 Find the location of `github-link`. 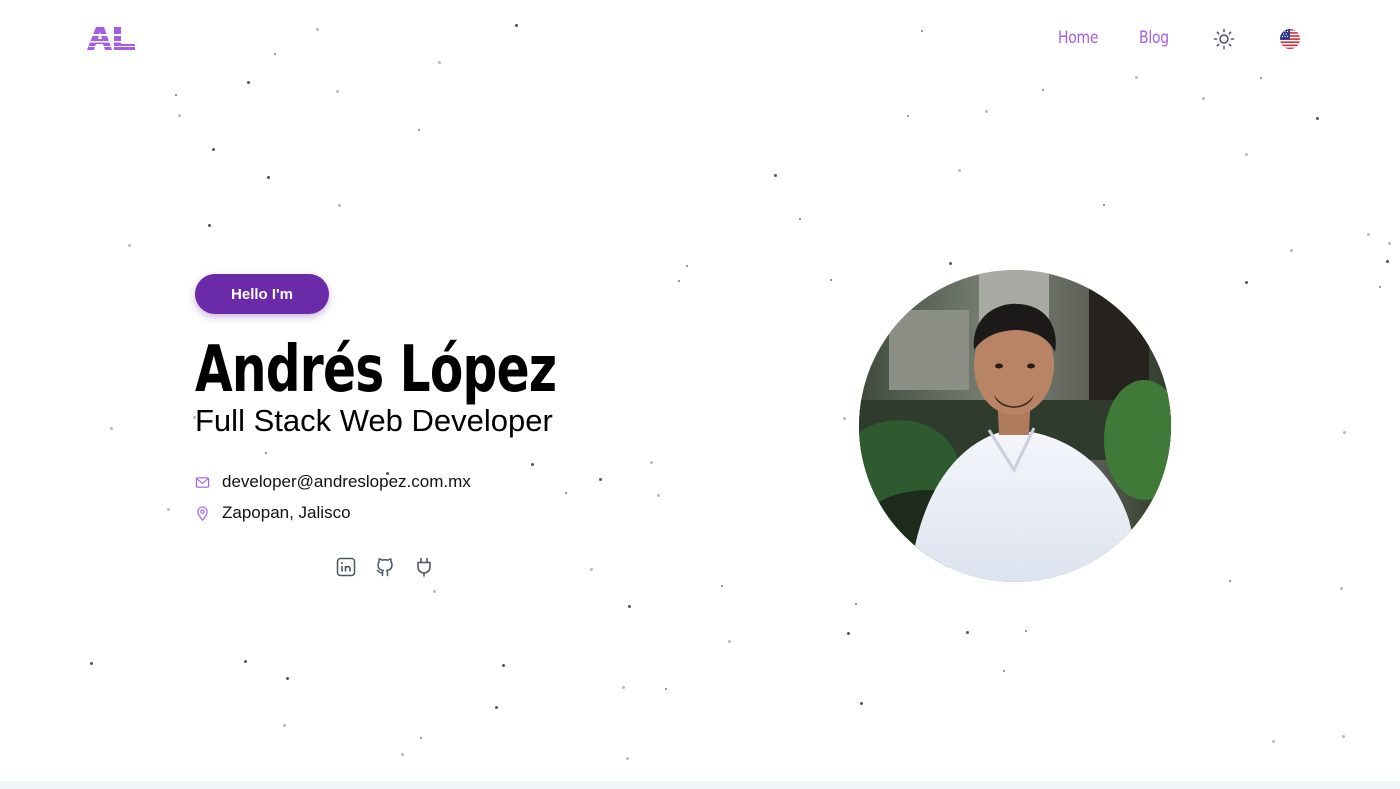

github-link is located at coordinates (385, 567).